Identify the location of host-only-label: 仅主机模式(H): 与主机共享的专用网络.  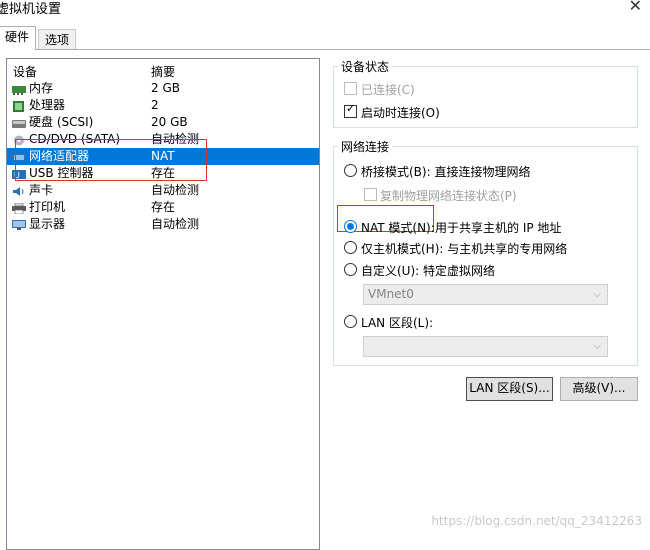
(464, 249).